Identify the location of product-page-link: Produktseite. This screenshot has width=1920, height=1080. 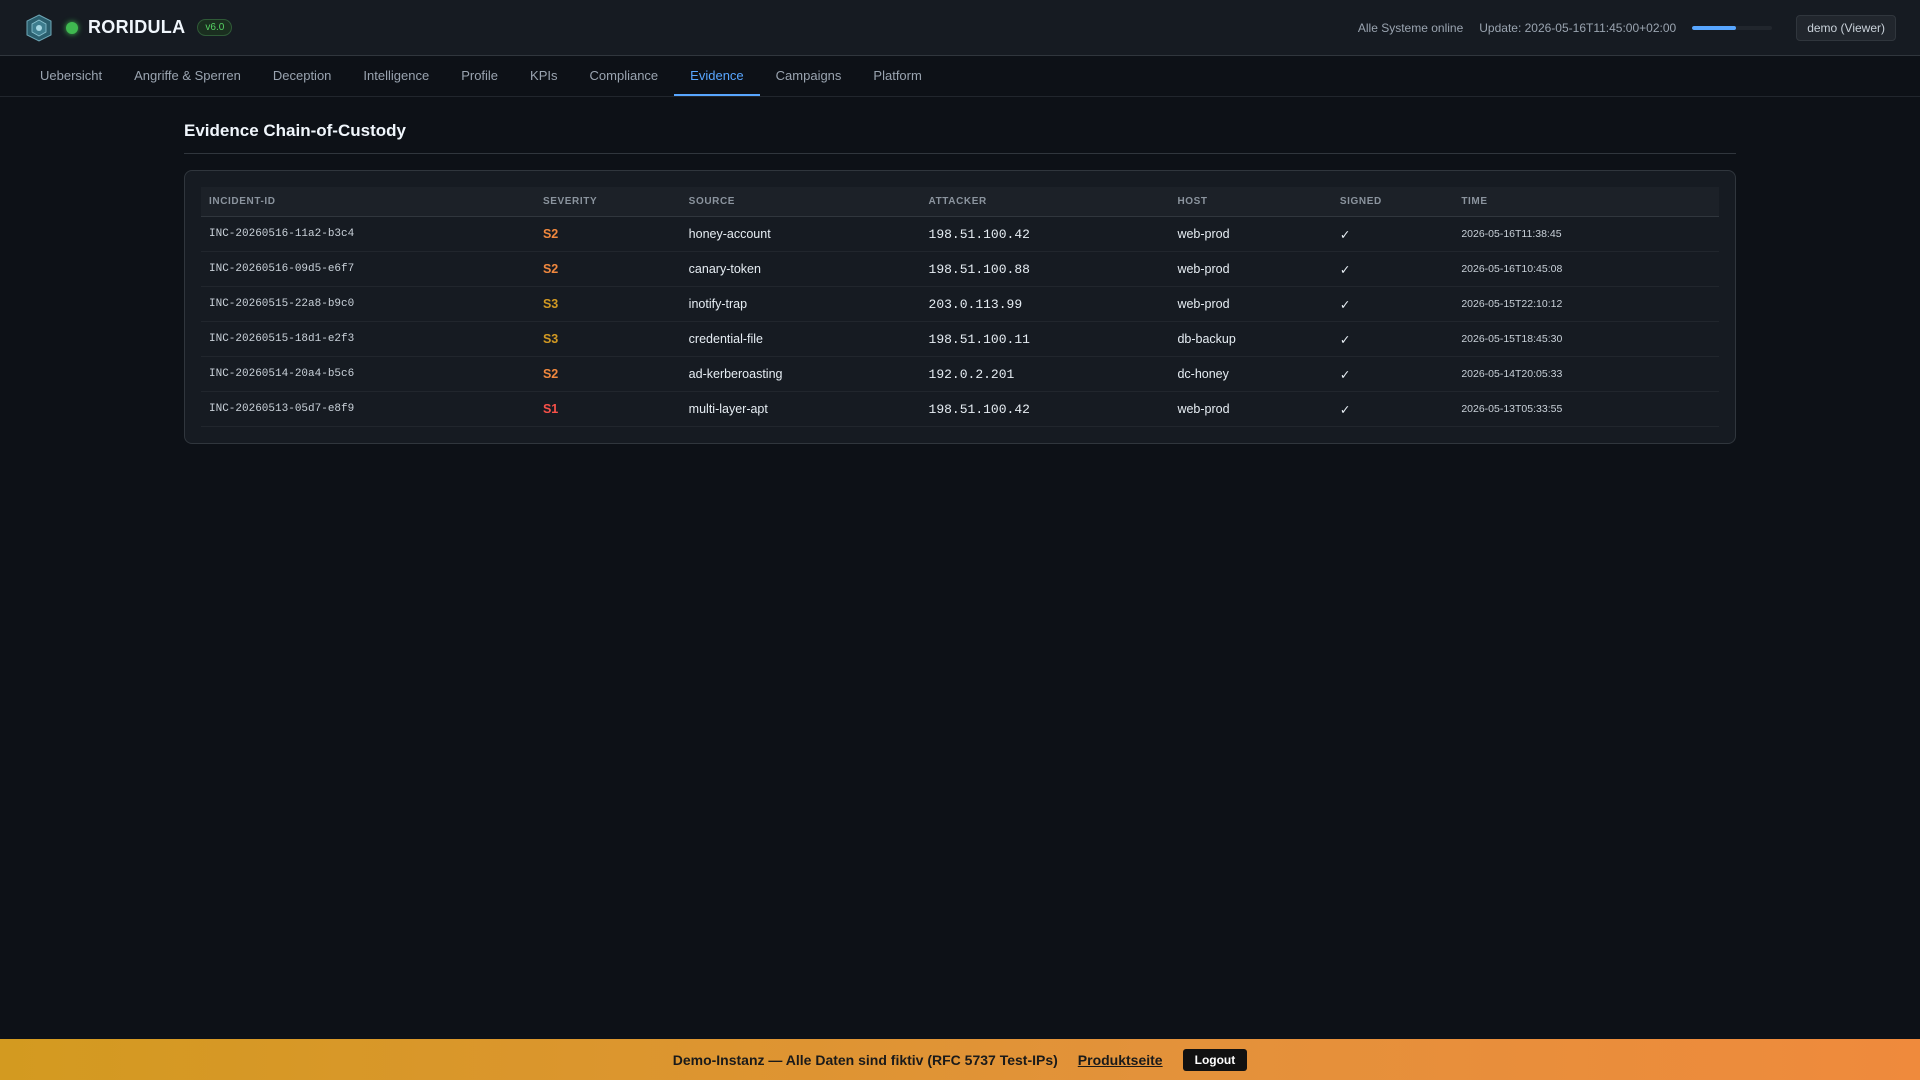
(1120, 1060).